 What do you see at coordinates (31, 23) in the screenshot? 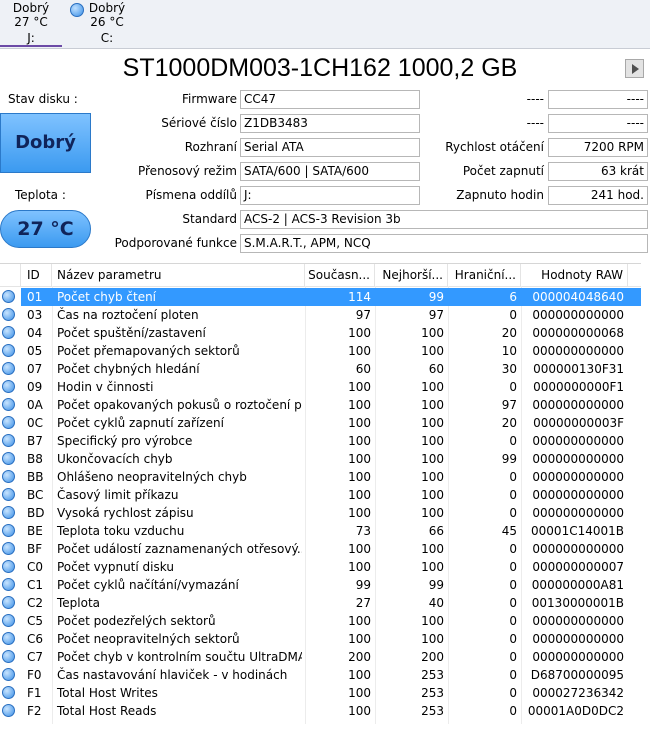
I see `drive-tab-j: Dobrý 27 °C J:` at bounding box center [31, 23].